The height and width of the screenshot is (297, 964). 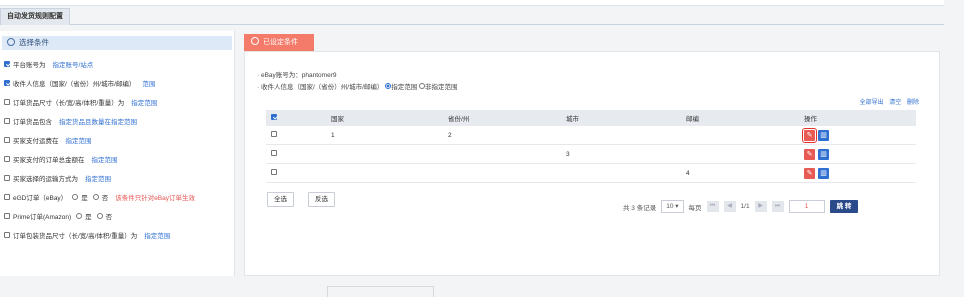 What do you see at coordinates (274, 117) in the screenshot?
I see `select-all-checkbox` at bounding box center [274, 117].